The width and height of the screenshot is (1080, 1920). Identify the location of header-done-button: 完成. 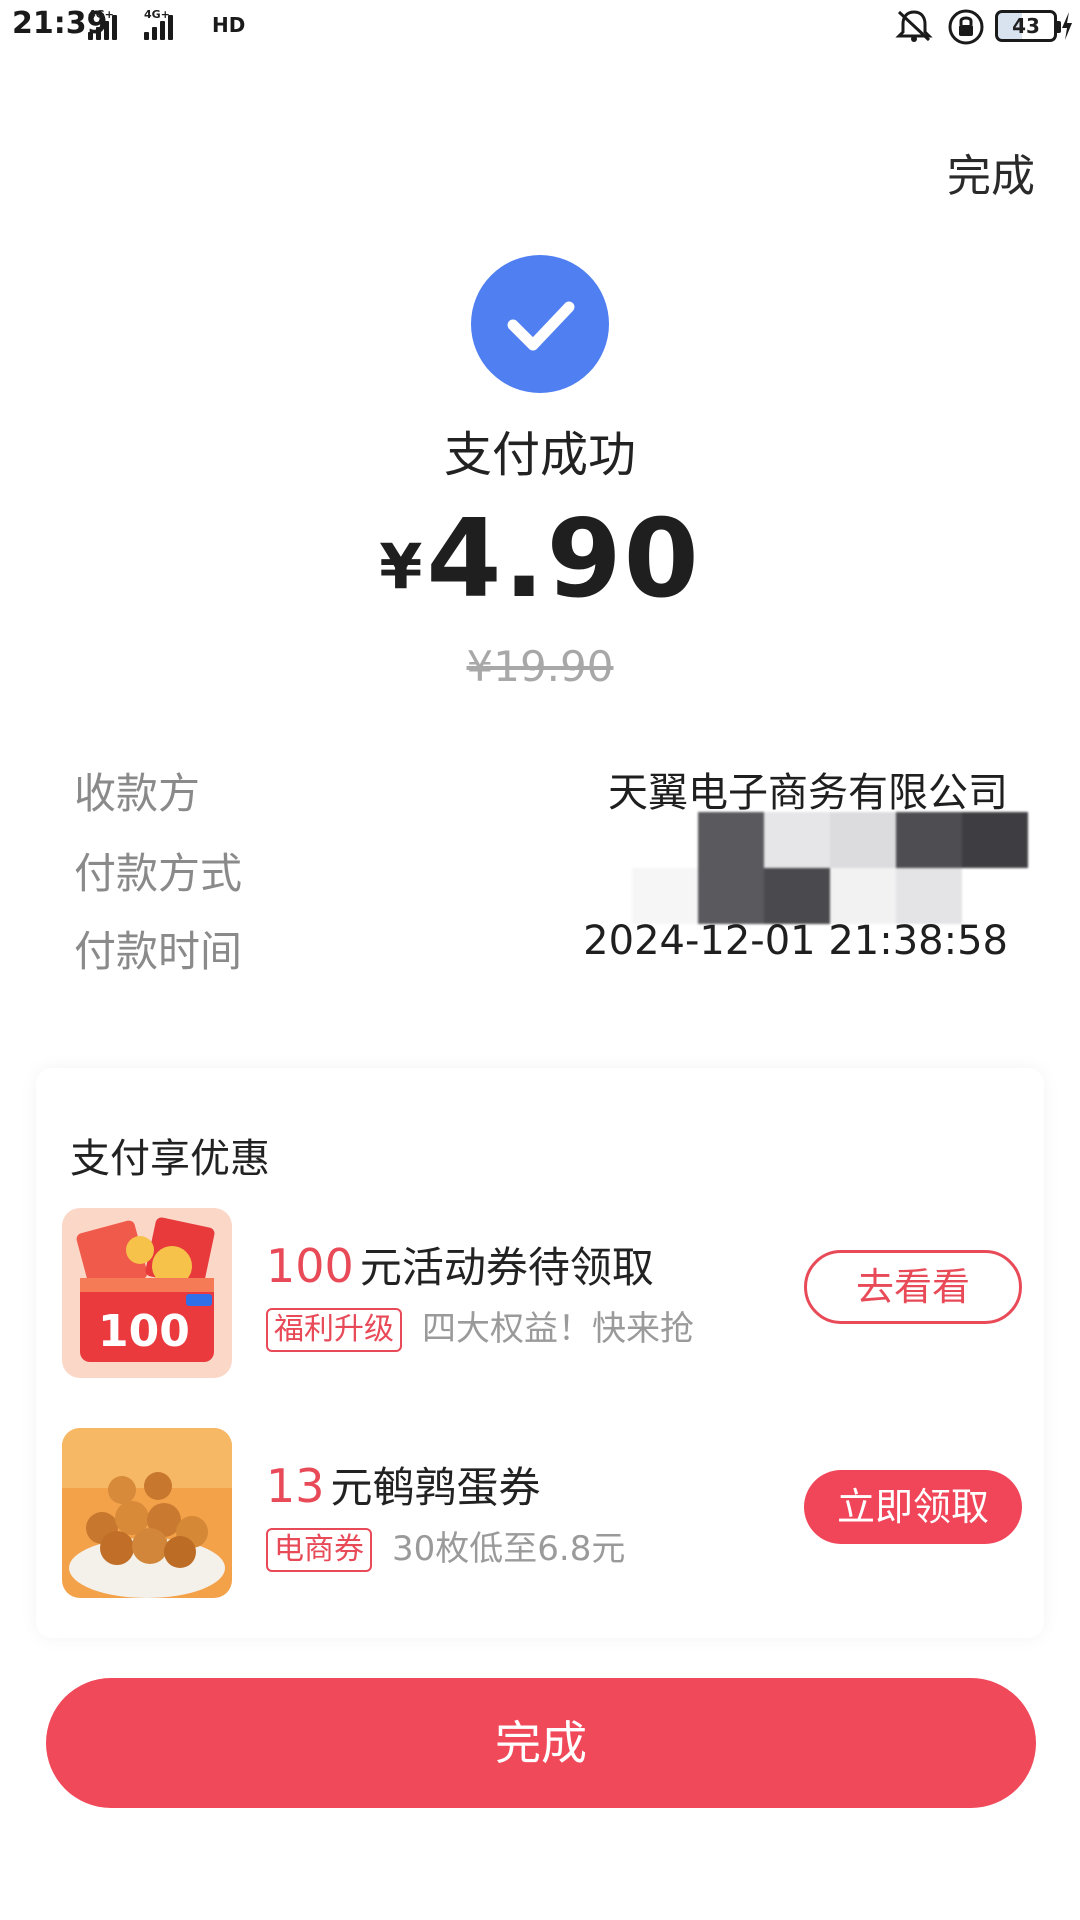
(991, 172).